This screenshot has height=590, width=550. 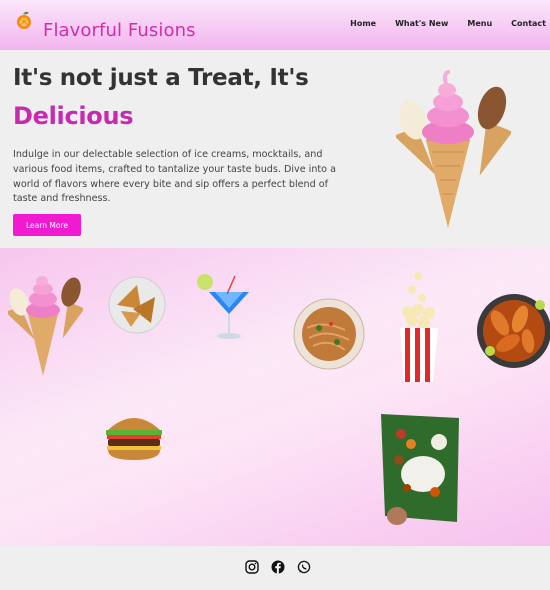 What do you see at coordinates (252, 567) in the screenshot?
I see `instagram-icon` at bounding box center [252, 567].